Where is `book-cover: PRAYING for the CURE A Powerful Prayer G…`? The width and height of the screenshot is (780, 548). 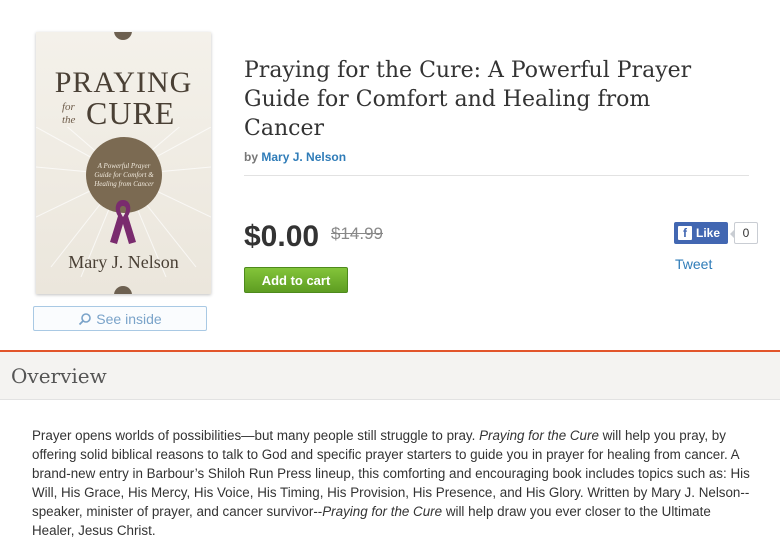 book-cover: PRAYING for the CURE A Powerful Prayer G… is located at coordinates (123, 163).